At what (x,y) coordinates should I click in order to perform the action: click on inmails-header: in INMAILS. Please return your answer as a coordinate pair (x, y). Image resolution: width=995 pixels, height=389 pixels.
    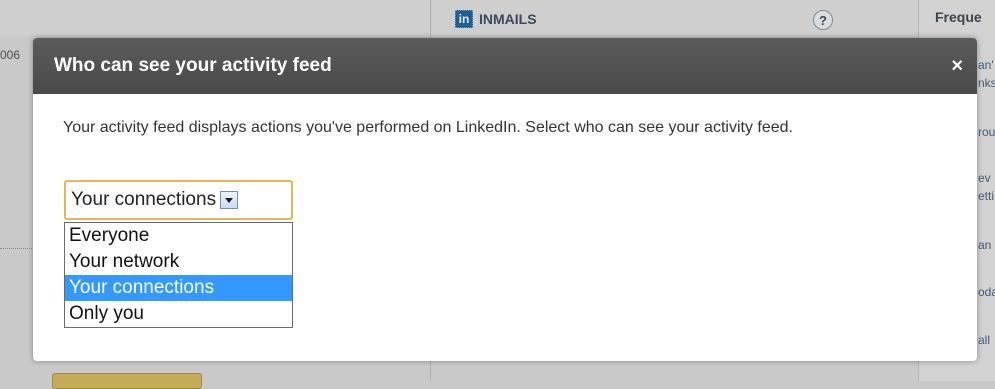
    Looking at the image, I should click on (496, 19).